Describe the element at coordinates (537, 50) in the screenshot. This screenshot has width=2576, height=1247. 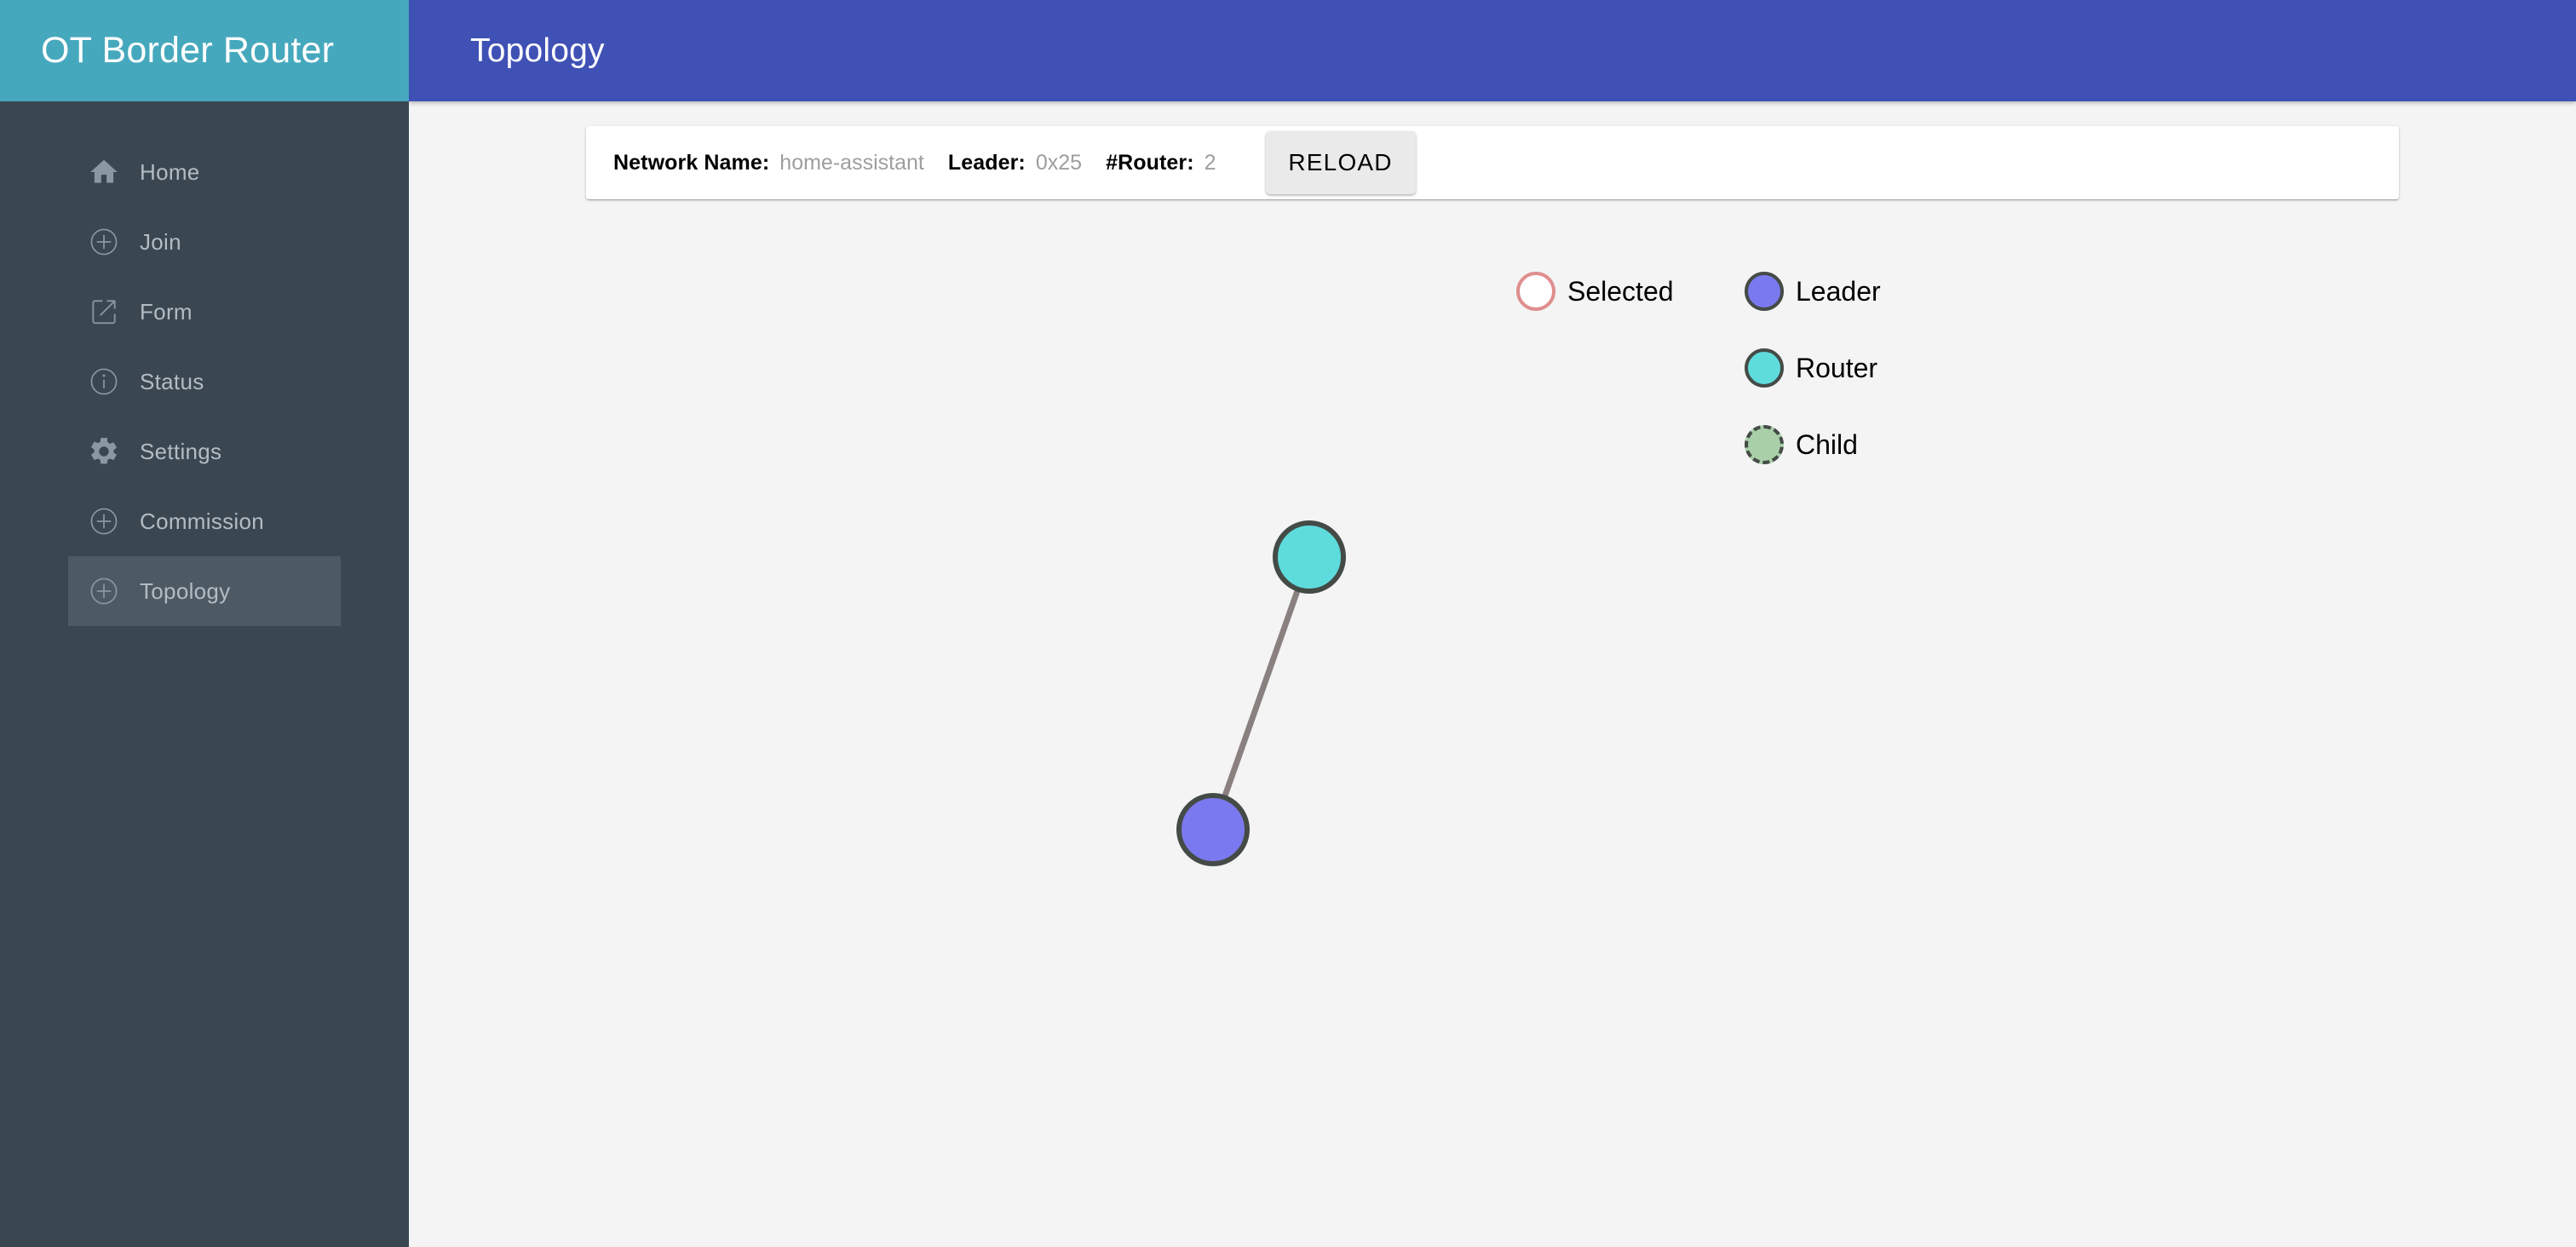
I see `page-title: Topology` at that location.